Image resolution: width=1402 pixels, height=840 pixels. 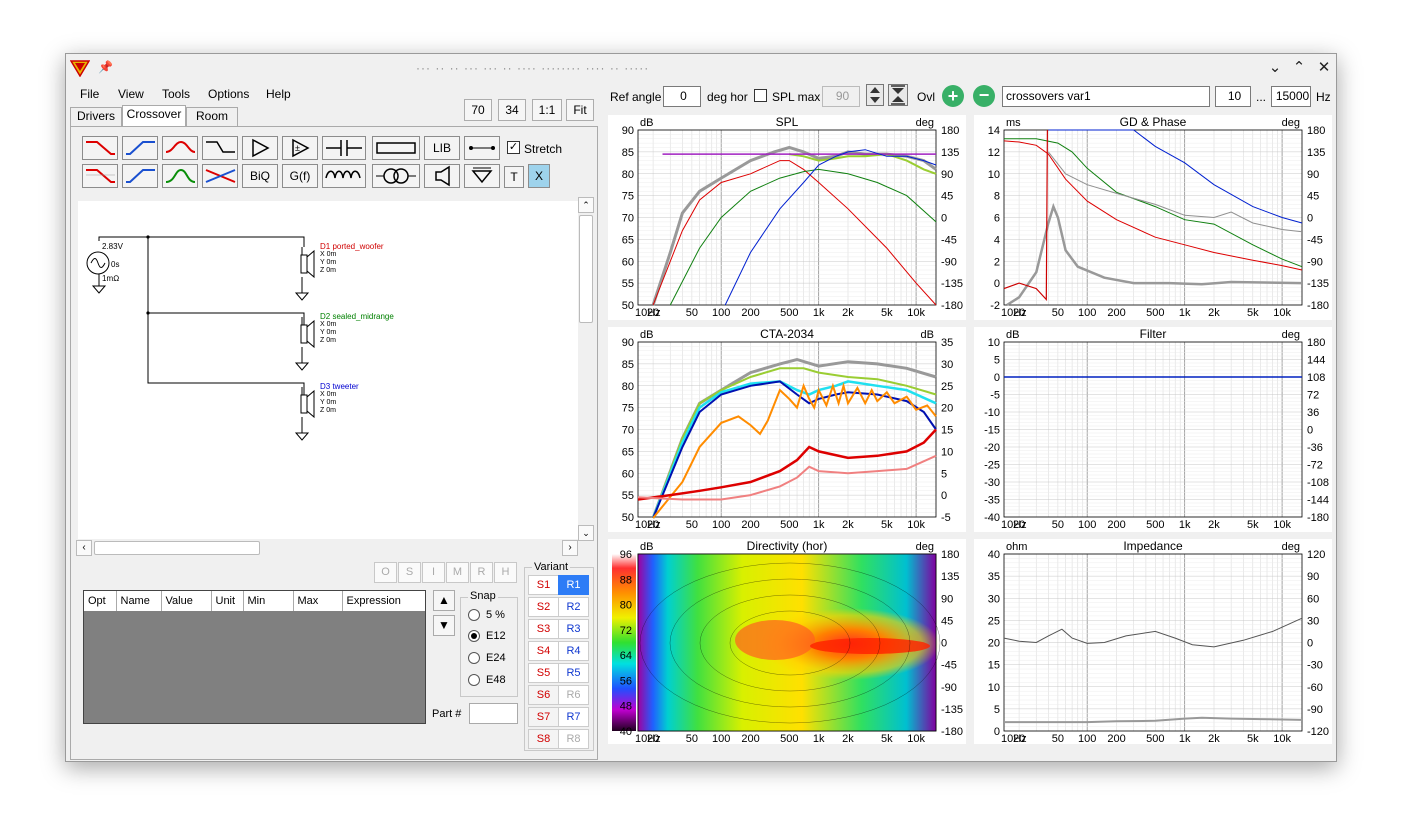 I want to click on overlay-name-input: crossovers var1, so click(x=1106, y=96).